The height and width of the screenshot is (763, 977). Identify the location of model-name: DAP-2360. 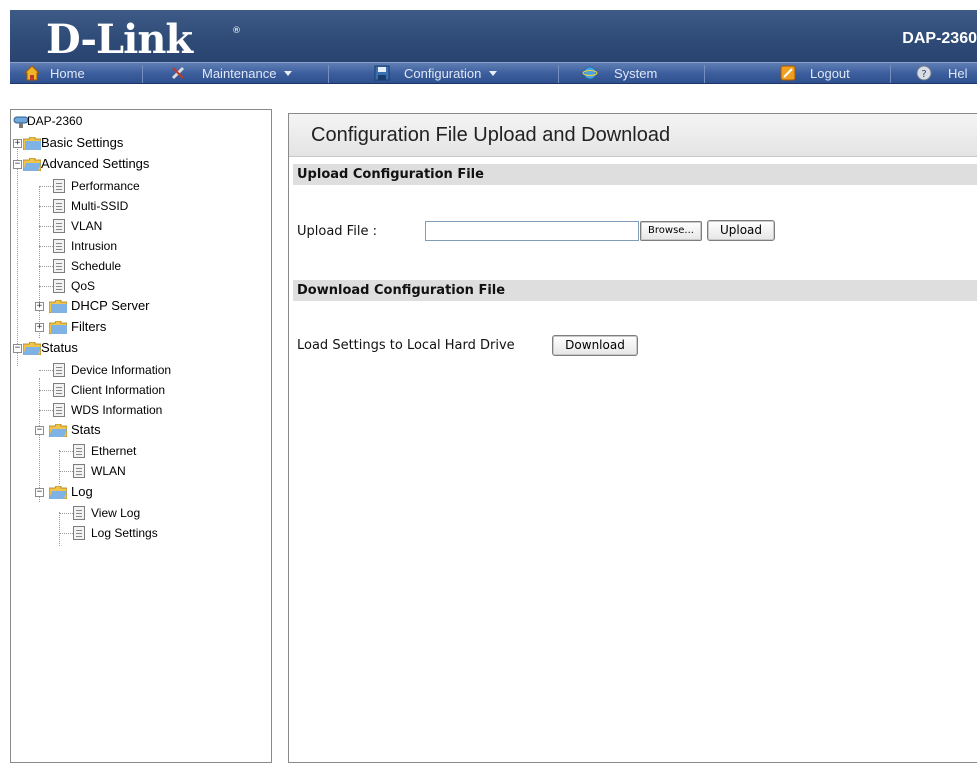
(939, 38).